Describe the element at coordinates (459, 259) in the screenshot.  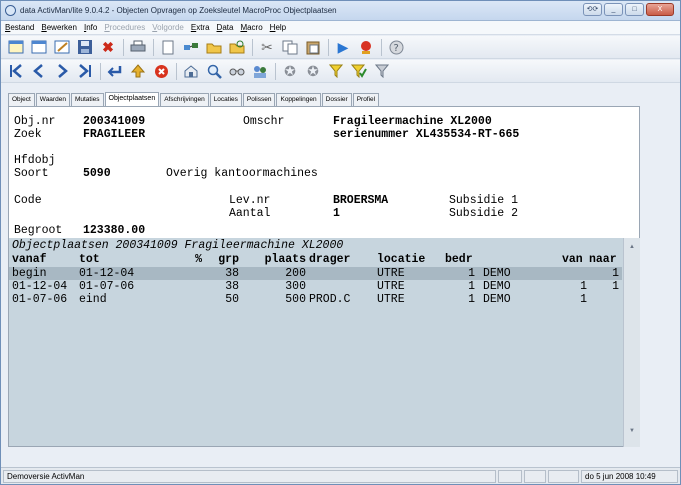
I see `col-bedr: bedr` at that location.